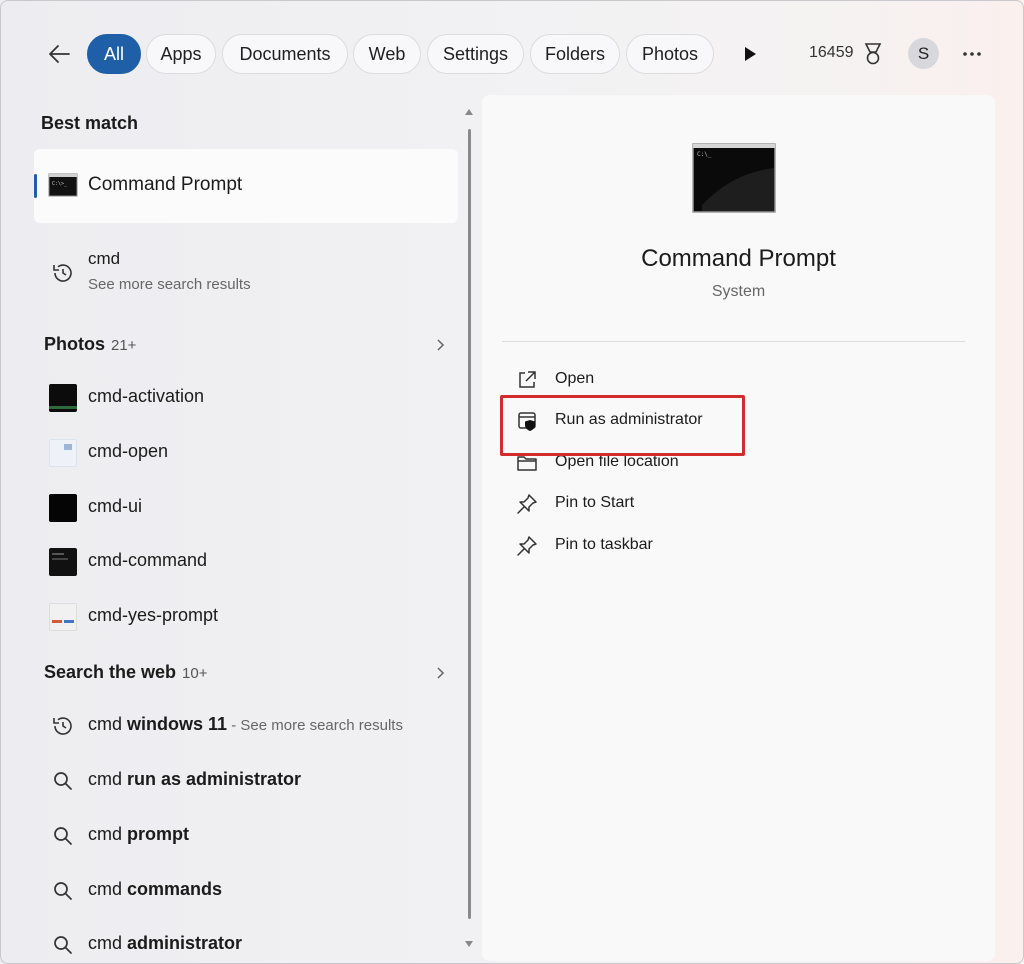  What do you see at coordinates (733, 341) in the screenshot?
I see `divider` at bounding box center [733, 341].